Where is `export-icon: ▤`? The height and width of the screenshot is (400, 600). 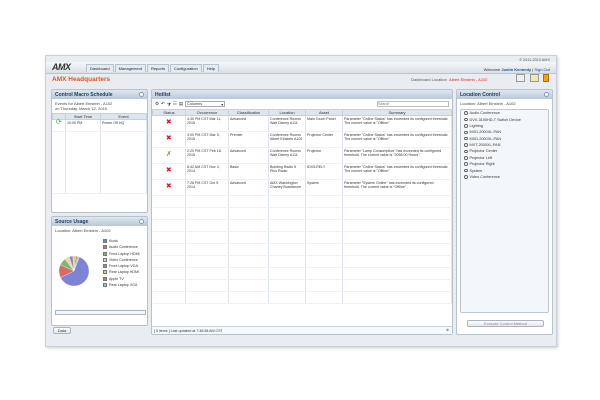
export-icon: ▤ is located at coordinates (181, 104).